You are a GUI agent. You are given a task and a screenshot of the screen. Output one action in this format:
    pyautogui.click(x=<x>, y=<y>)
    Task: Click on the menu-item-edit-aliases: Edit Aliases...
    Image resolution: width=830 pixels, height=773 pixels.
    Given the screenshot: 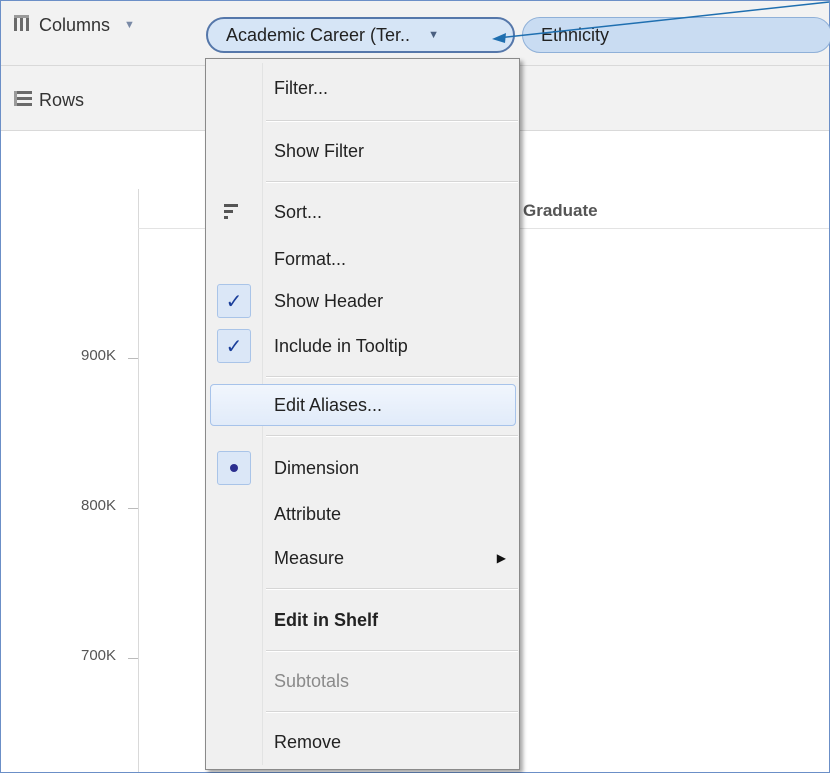 What is the action you would take?
    pyautogui.click(x=394, y=405)
    